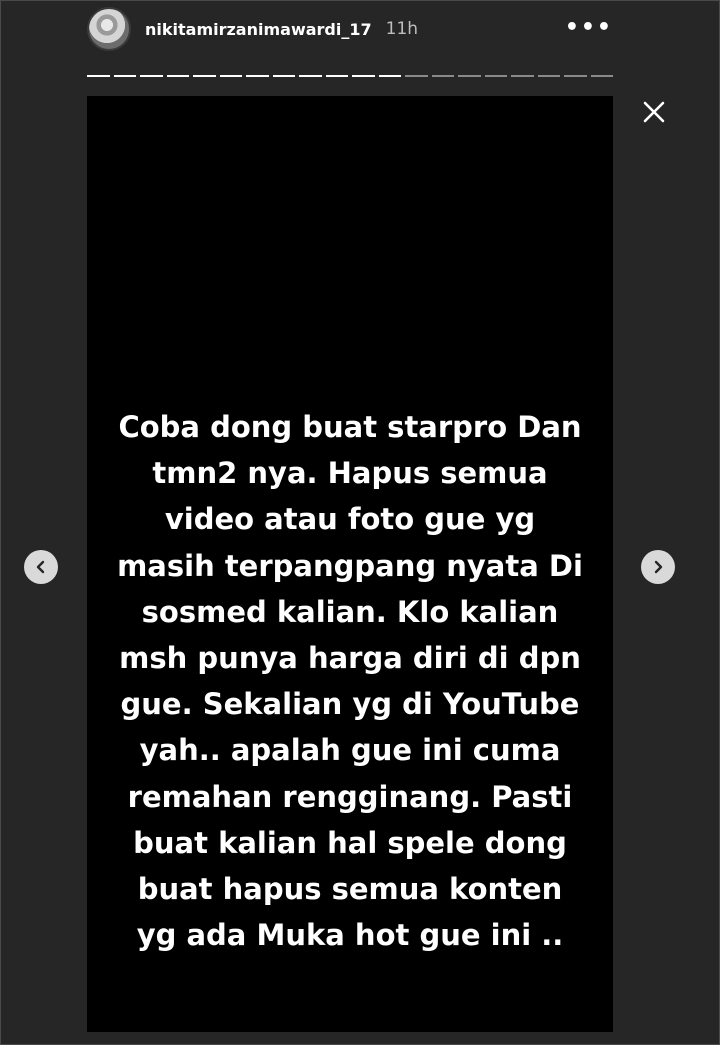 This screenshot has height=1045, width=720. Describe the element at coordinates (109, 29) in the screenshot. I see `avatar` at that location.